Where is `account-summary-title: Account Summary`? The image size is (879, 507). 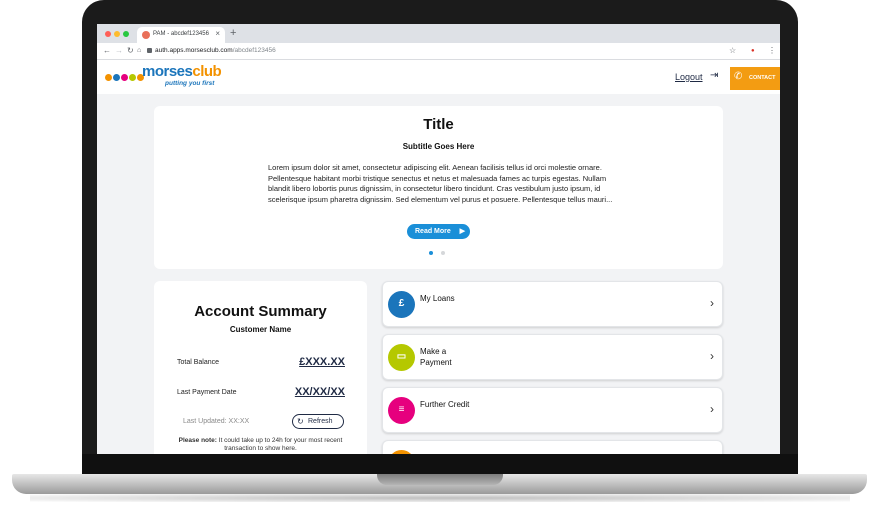 account-summary-title: Account Summary is located at coordinates (260, 311).